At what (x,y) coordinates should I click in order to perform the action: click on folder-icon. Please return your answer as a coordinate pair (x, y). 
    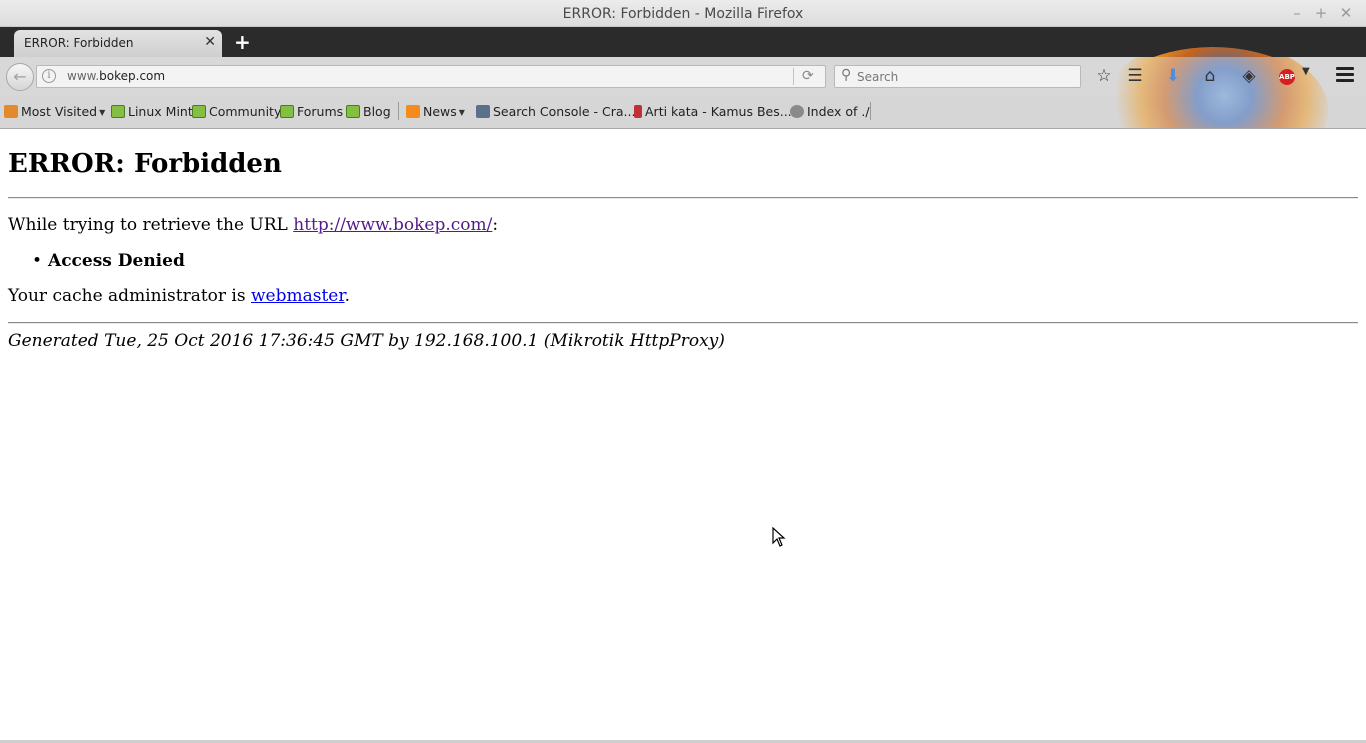
    Looking at the image, I should click on (11, 111).